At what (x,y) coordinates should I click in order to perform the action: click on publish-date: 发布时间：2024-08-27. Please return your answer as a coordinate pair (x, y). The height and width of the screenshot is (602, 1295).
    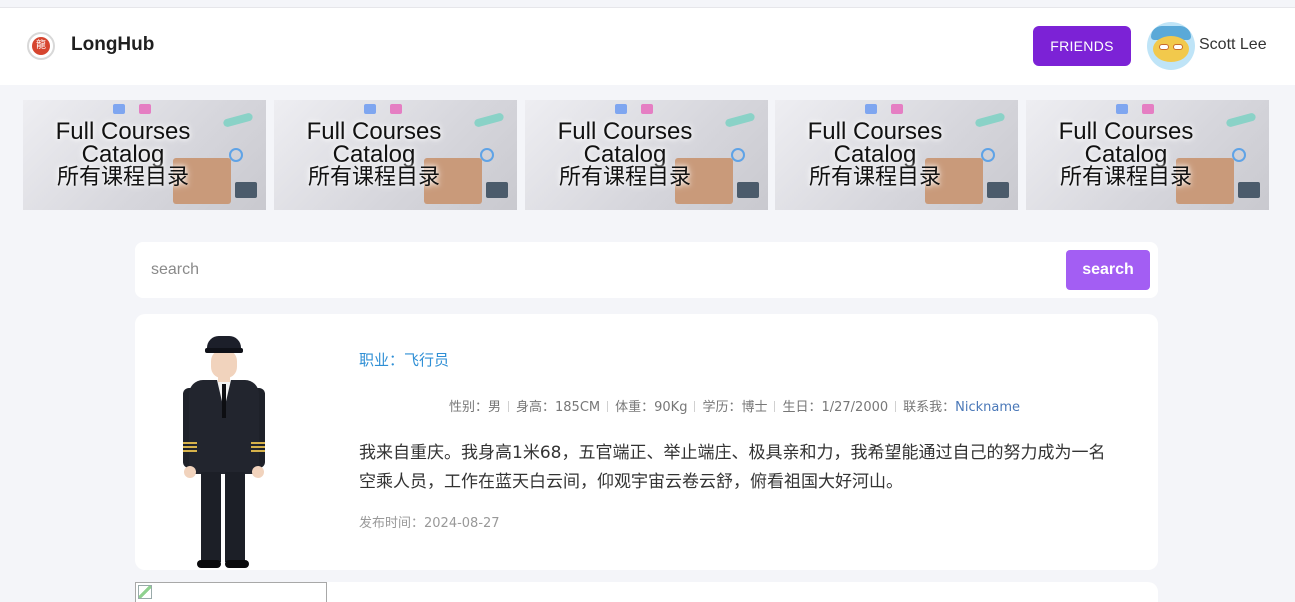
    Looking at the image, I should click on (429, 523).